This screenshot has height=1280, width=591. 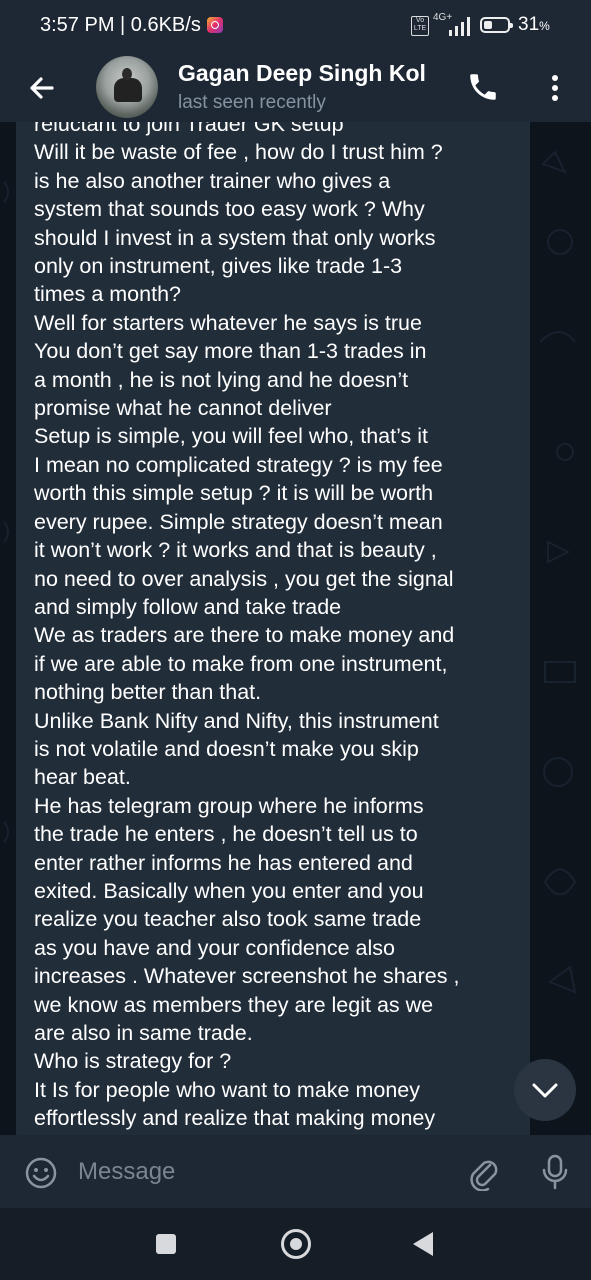 What do you see at coordinates (555, 88) in the screenshot?
I see `more-vert-icon` at bounding box center [555, 88].